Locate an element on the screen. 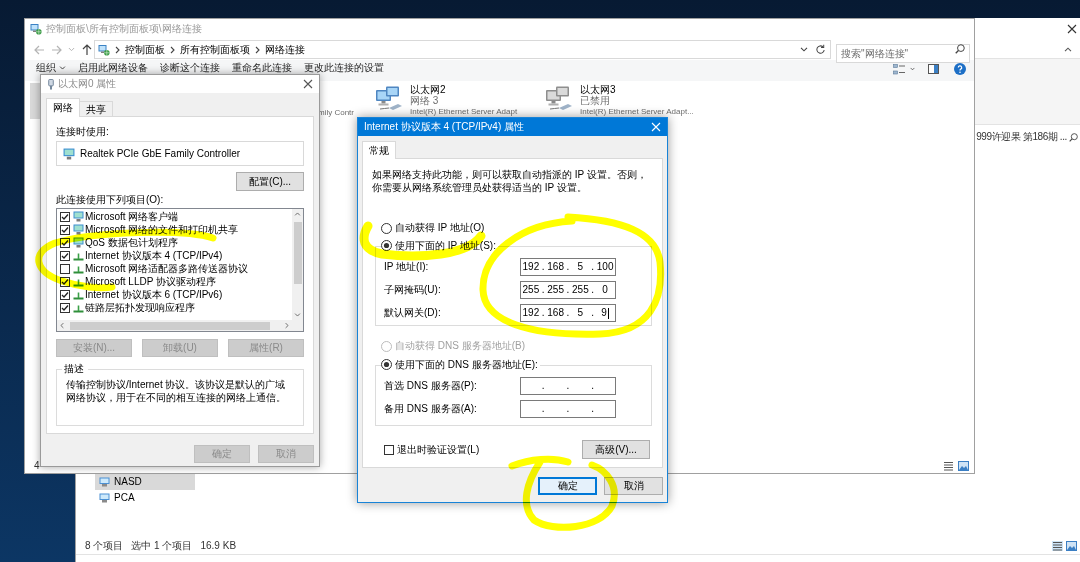  list-item-label: Microsoft 网络适配器多路传送器协议 is located at coordinates (167, 268).